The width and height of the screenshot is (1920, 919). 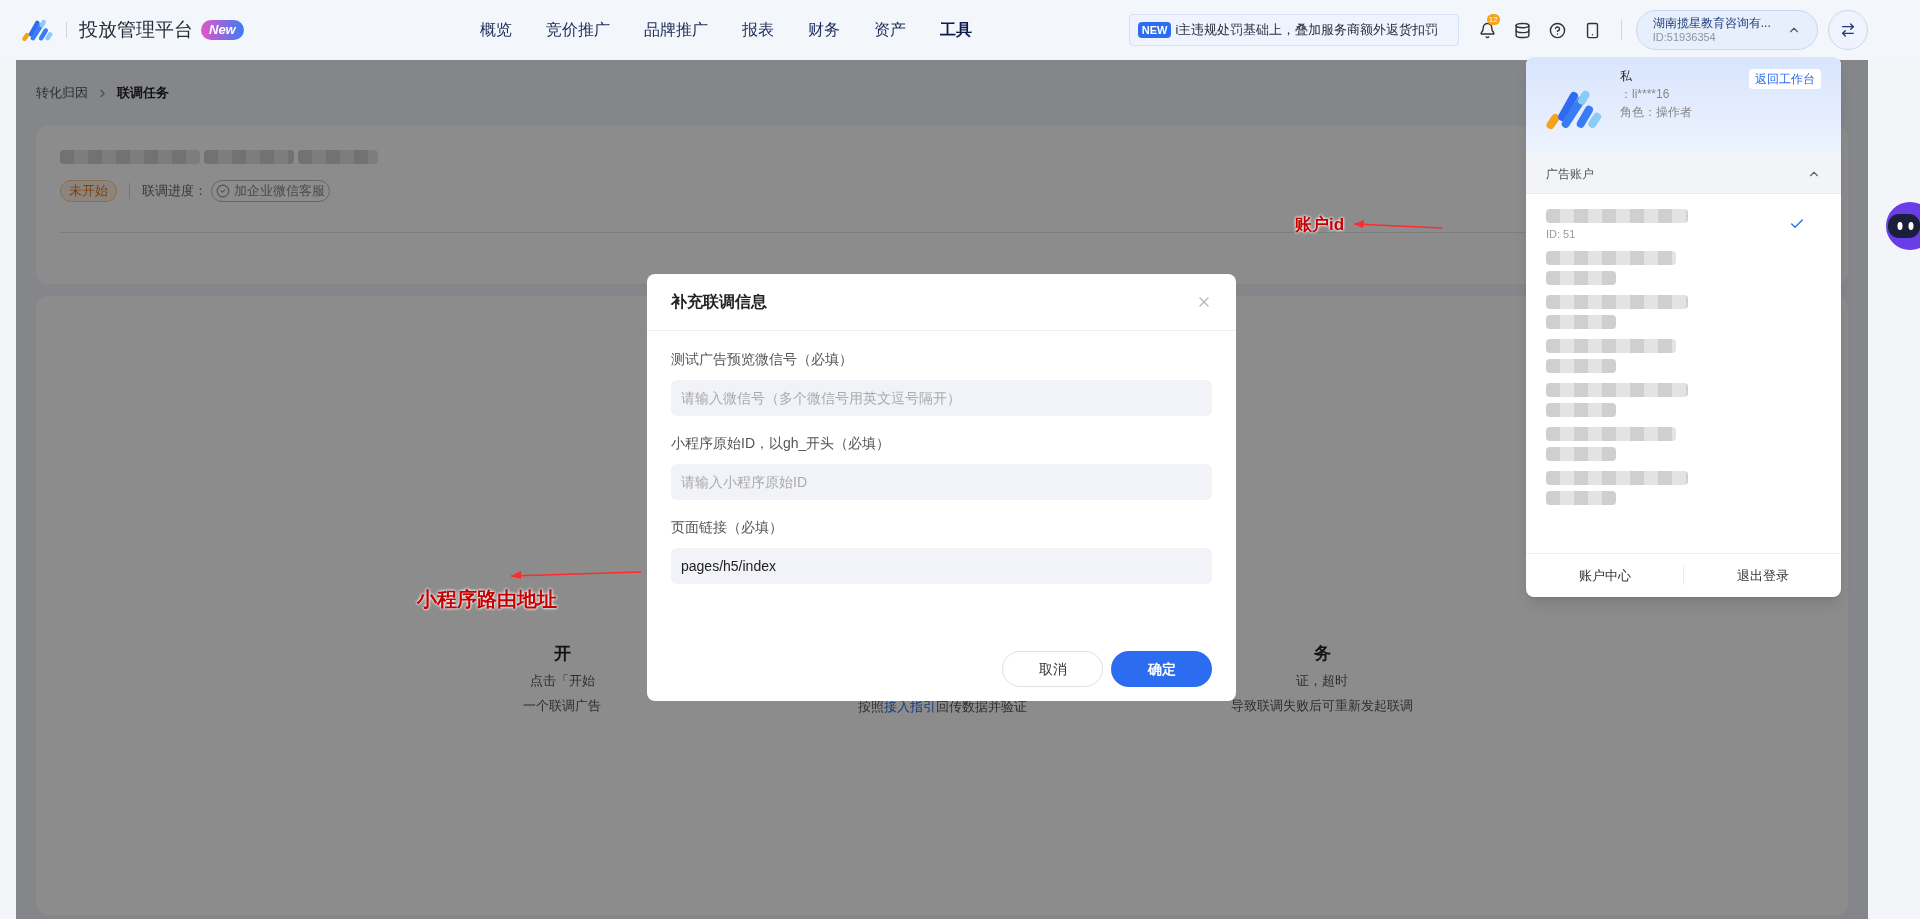 I want to click on step-text: 证，超时, so click(x=1322, y=681).